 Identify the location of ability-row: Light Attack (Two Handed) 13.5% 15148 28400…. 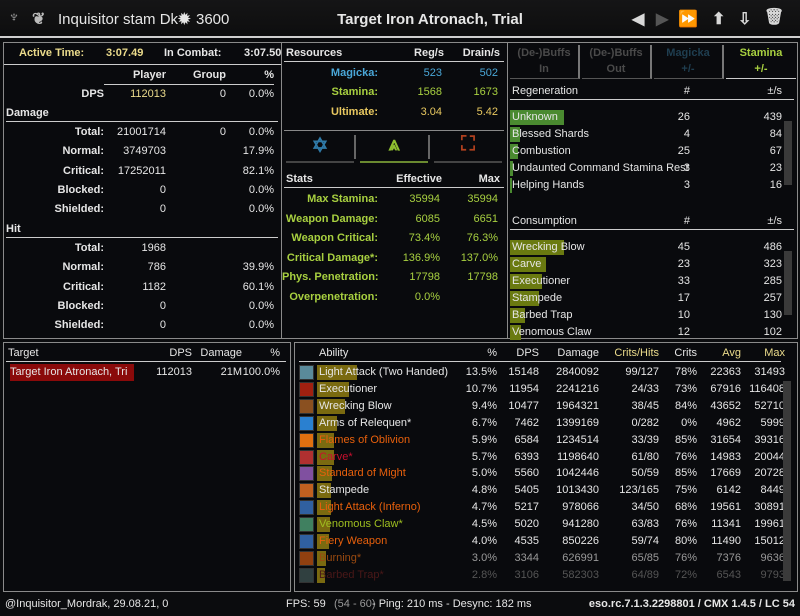
(542, 372).